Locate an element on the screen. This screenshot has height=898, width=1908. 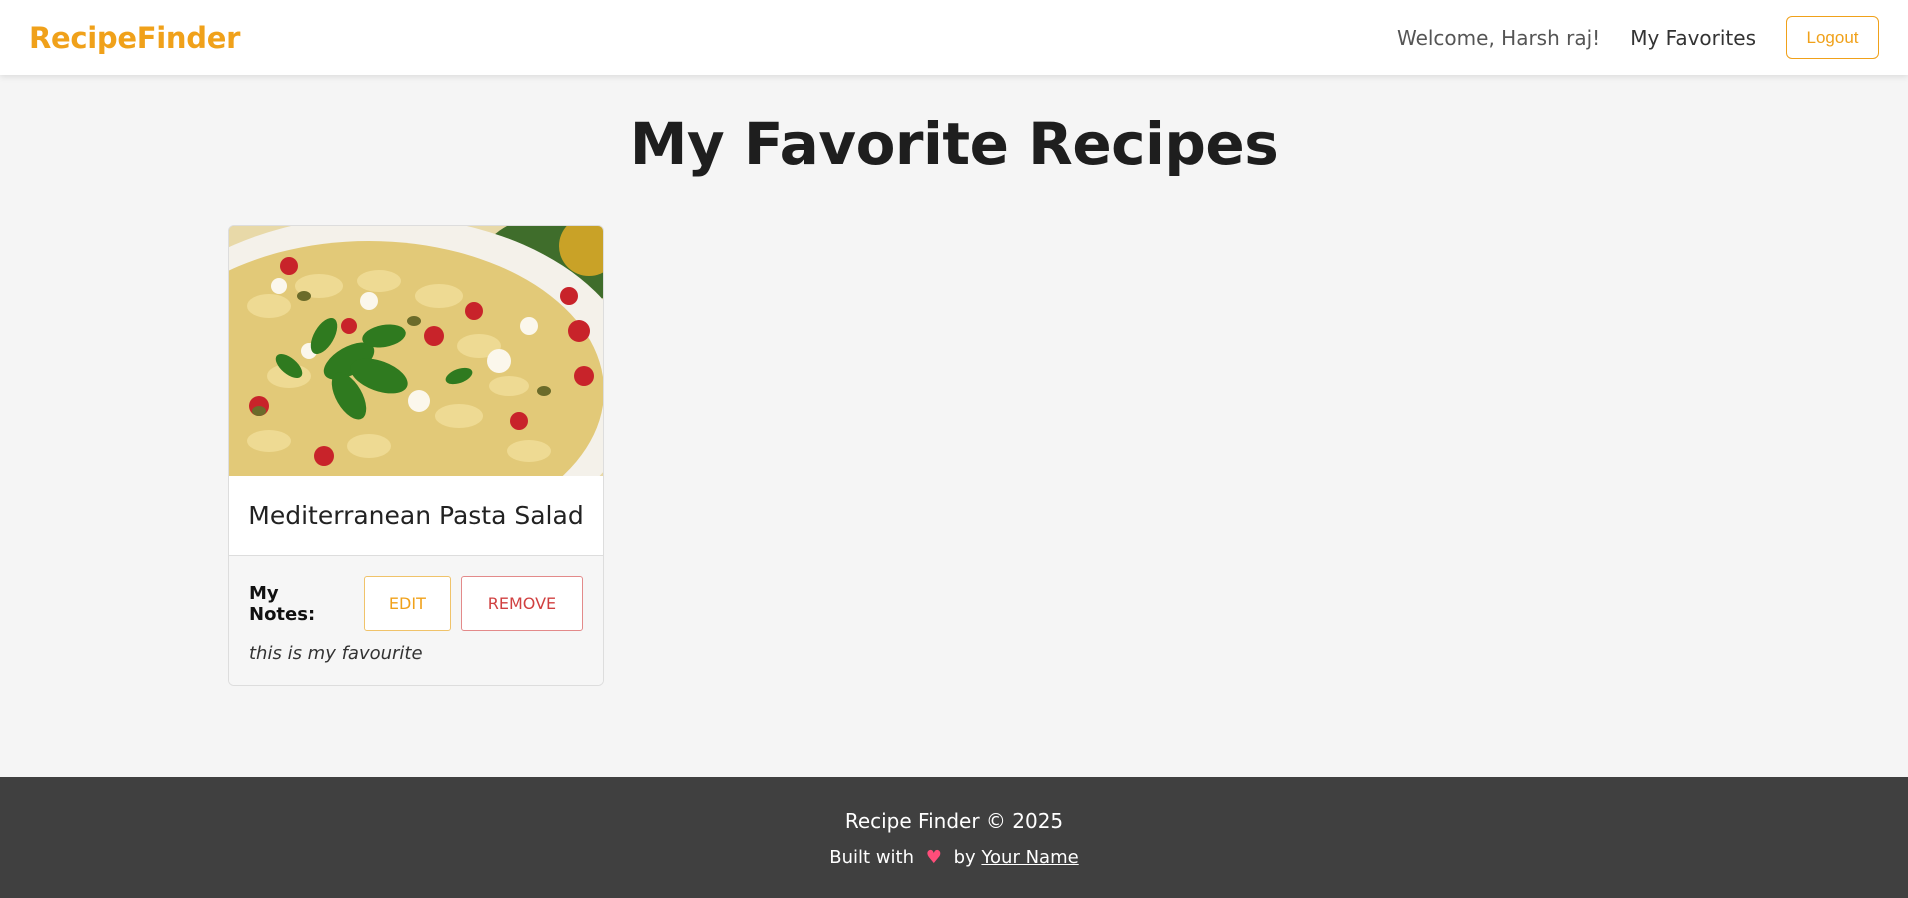
logout-button: Logout is located at coordinates (1832, 37).